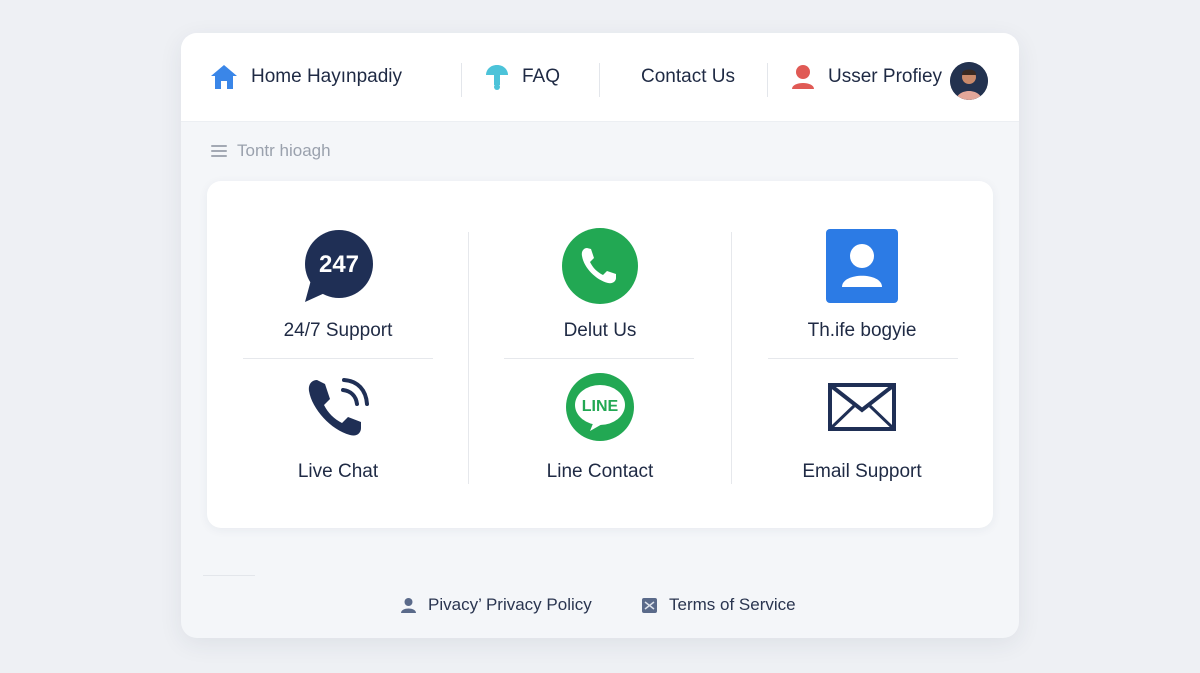 The height and width of the screenshot is (673, 1200). I want to click on tile-label: Email Support, so click(862, 471).